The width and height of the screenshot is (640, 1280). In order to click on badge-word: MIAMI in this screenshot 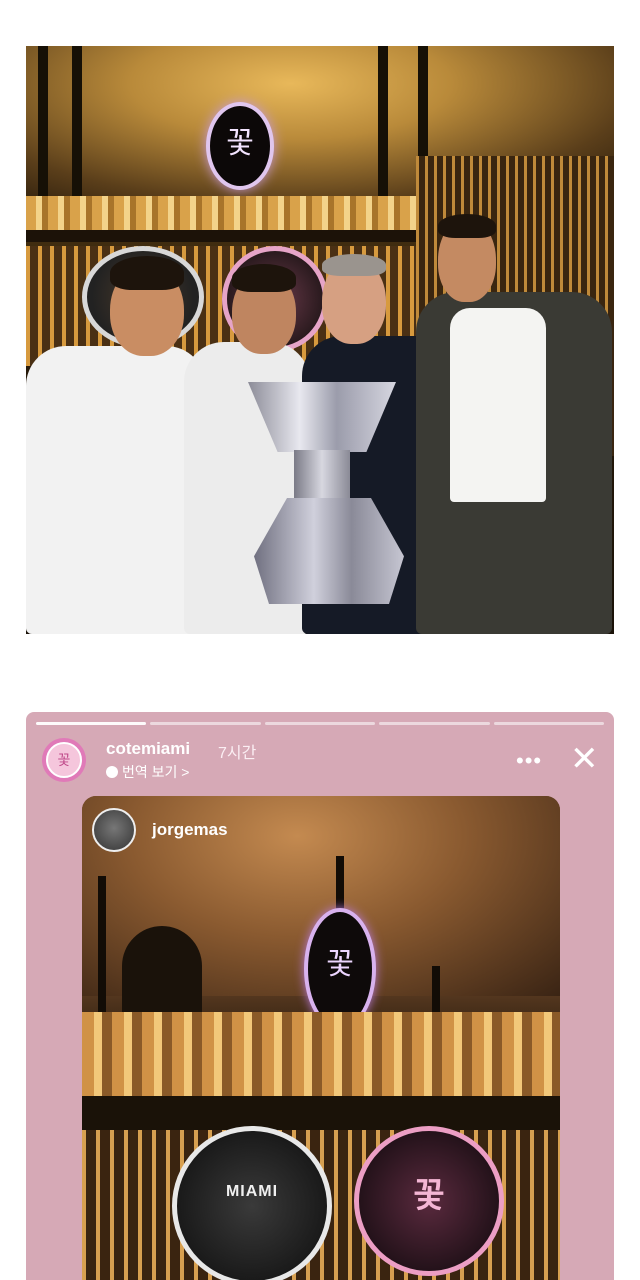, I will do `click(252, 1191)`.